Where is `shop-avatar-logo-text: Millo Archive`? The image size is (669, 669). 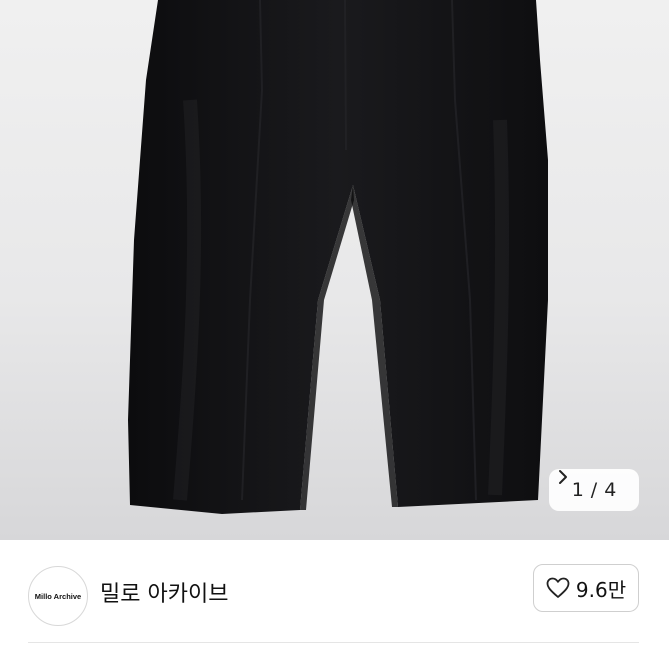
shop-avatar-logo-text: Millo Archive is located at coordinates (58, 596).